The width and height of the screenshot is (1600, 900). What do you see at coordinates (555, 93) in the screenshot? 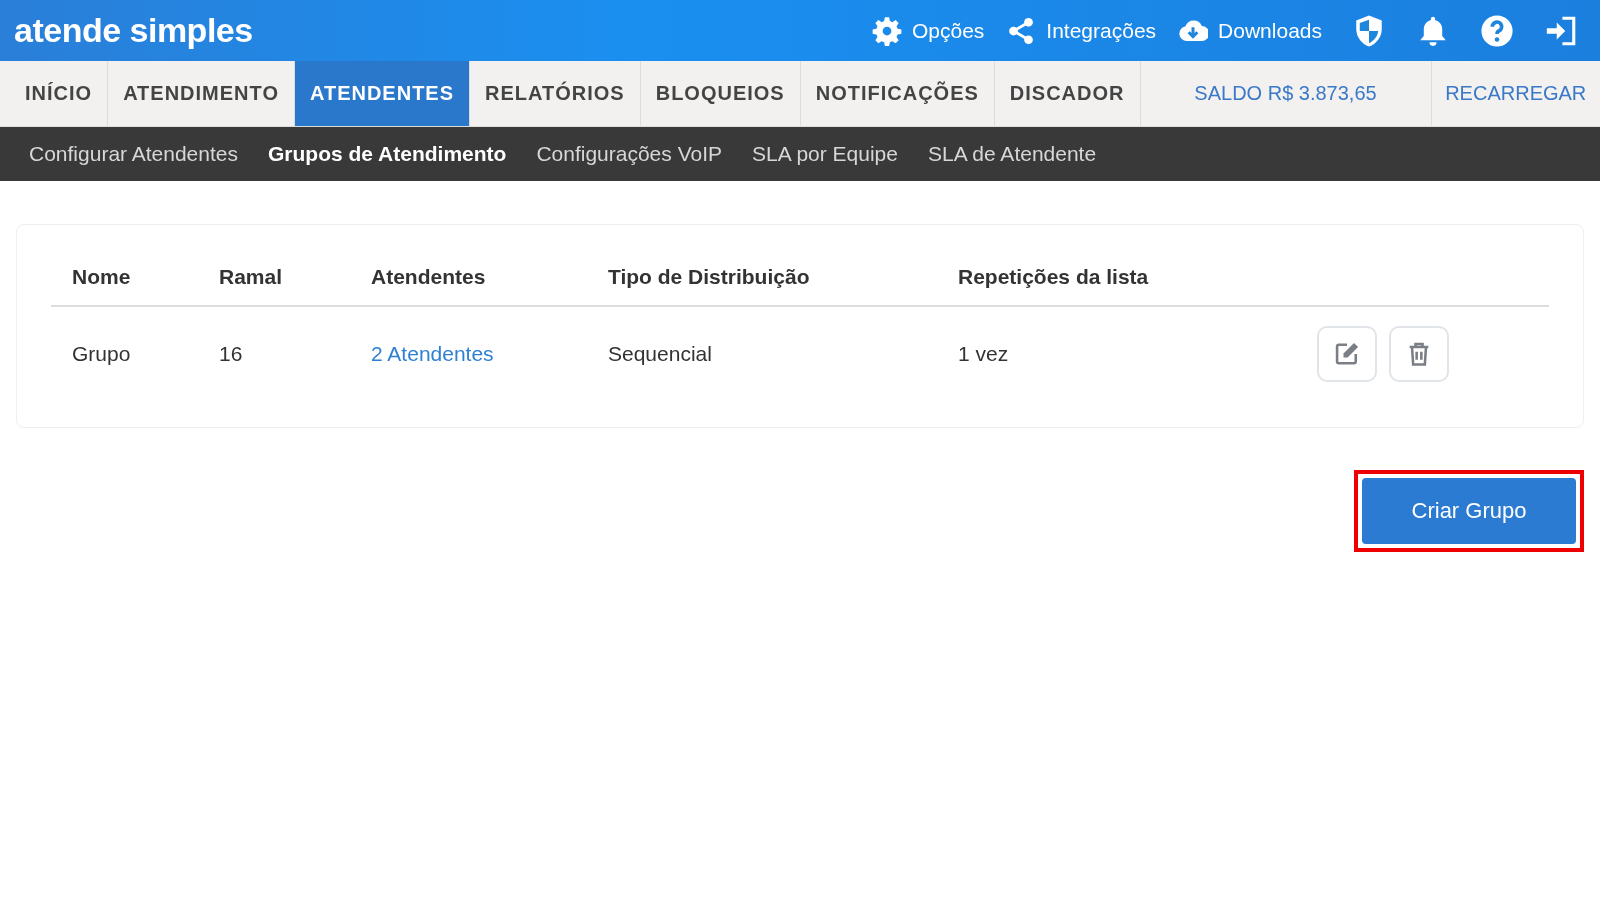
I see `nav-tab: RELATÓRIOS` at bounding box center [555, 93].